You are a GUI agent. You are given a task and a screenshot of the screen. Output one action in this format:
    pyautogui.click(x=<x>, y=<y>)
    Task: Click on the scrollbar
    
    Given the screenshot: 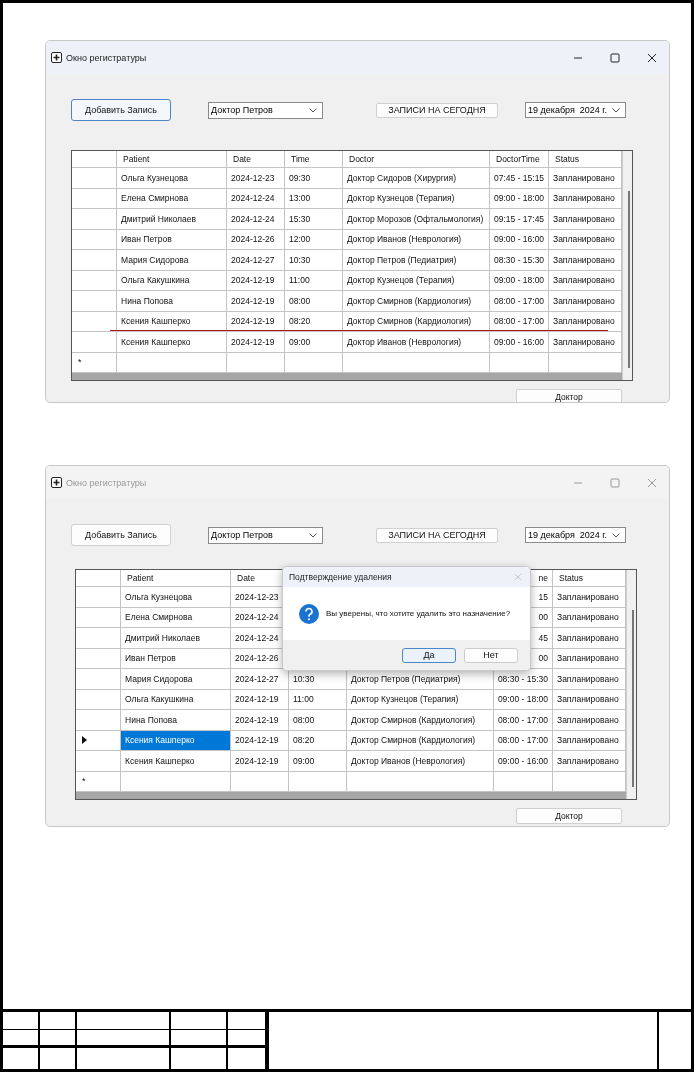 What is the action you would take?
    pyautogui.click(x=627, y=265)
    